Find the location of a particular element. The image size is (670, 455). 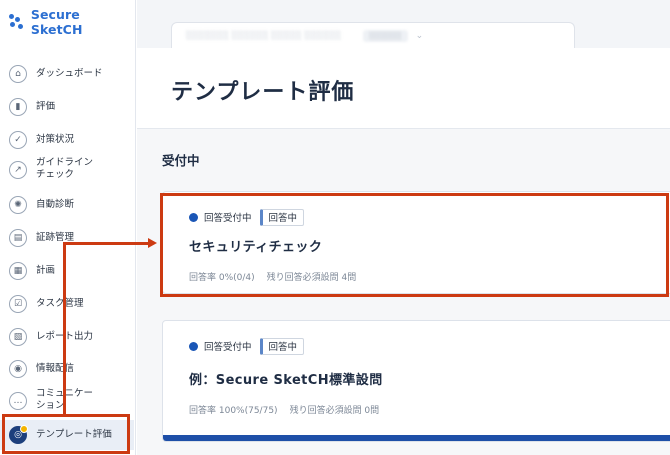

sidebar-item: …コミュニケー ション is located at coordinates (67, 401).